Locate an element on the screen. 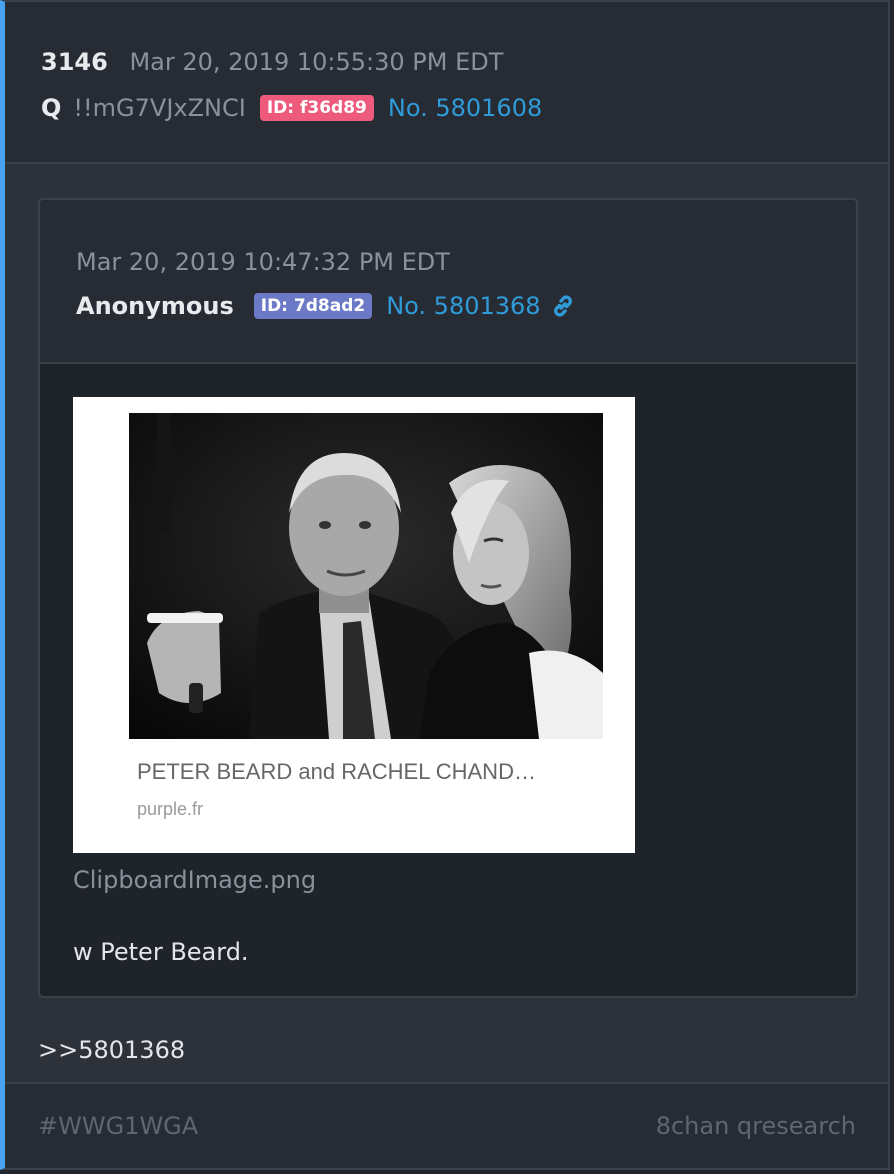  post-author-line: Q !!mG7VJxZNCI ID: f36d89 No. 5801608 is located at coordinates (291, 108).